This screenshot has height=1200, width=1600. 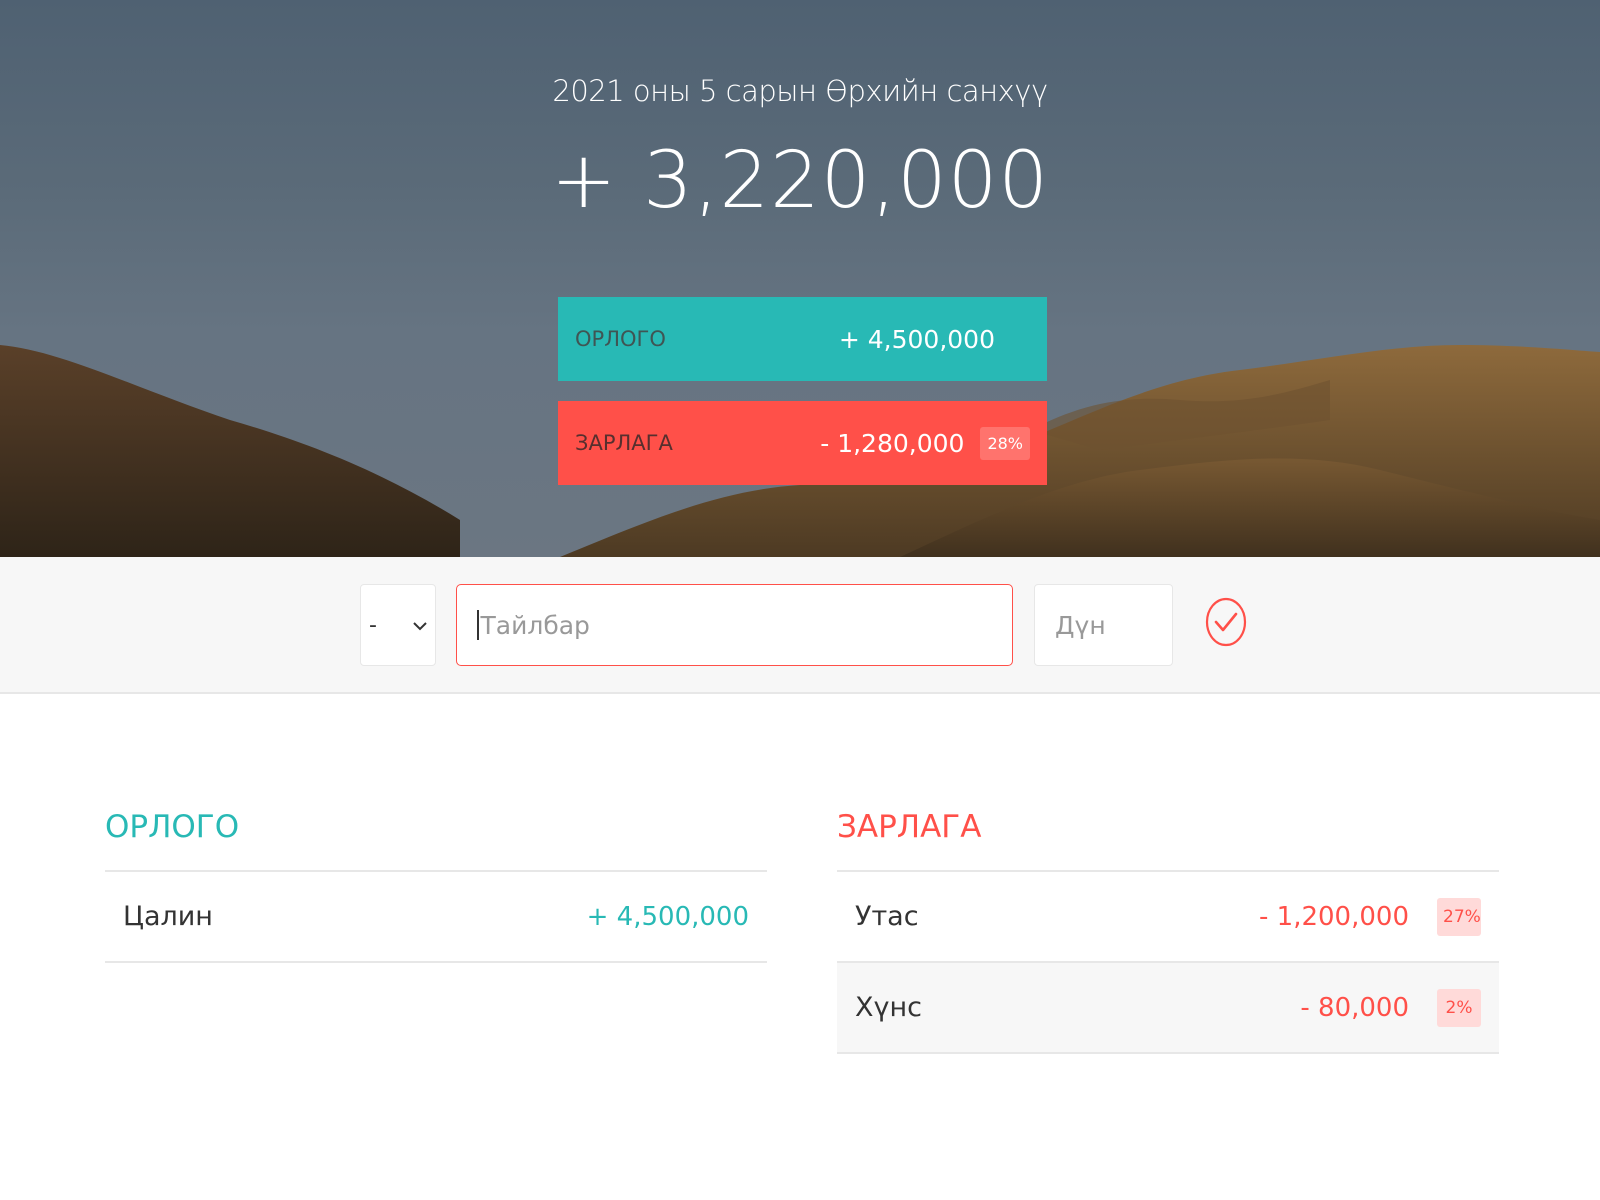 I want to click on expense-item-description: Утас, so click(x=887, y=916).